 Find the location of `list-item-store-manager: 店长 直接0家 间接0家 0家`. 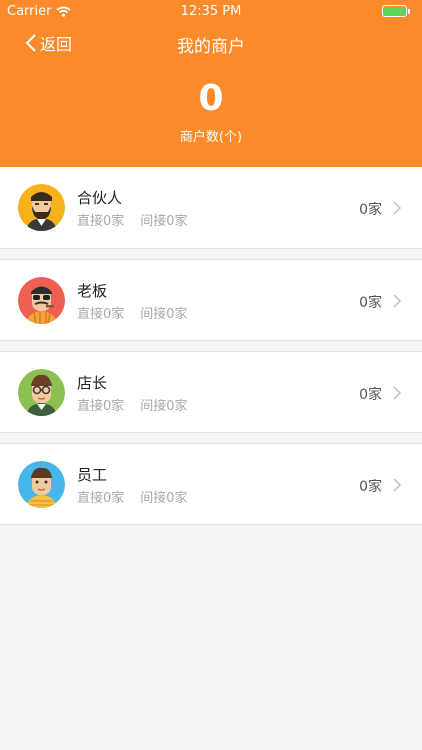

list-item-store-manager: 店长 直接0家 间接0家 0家 is located at coordinates (211, 392).